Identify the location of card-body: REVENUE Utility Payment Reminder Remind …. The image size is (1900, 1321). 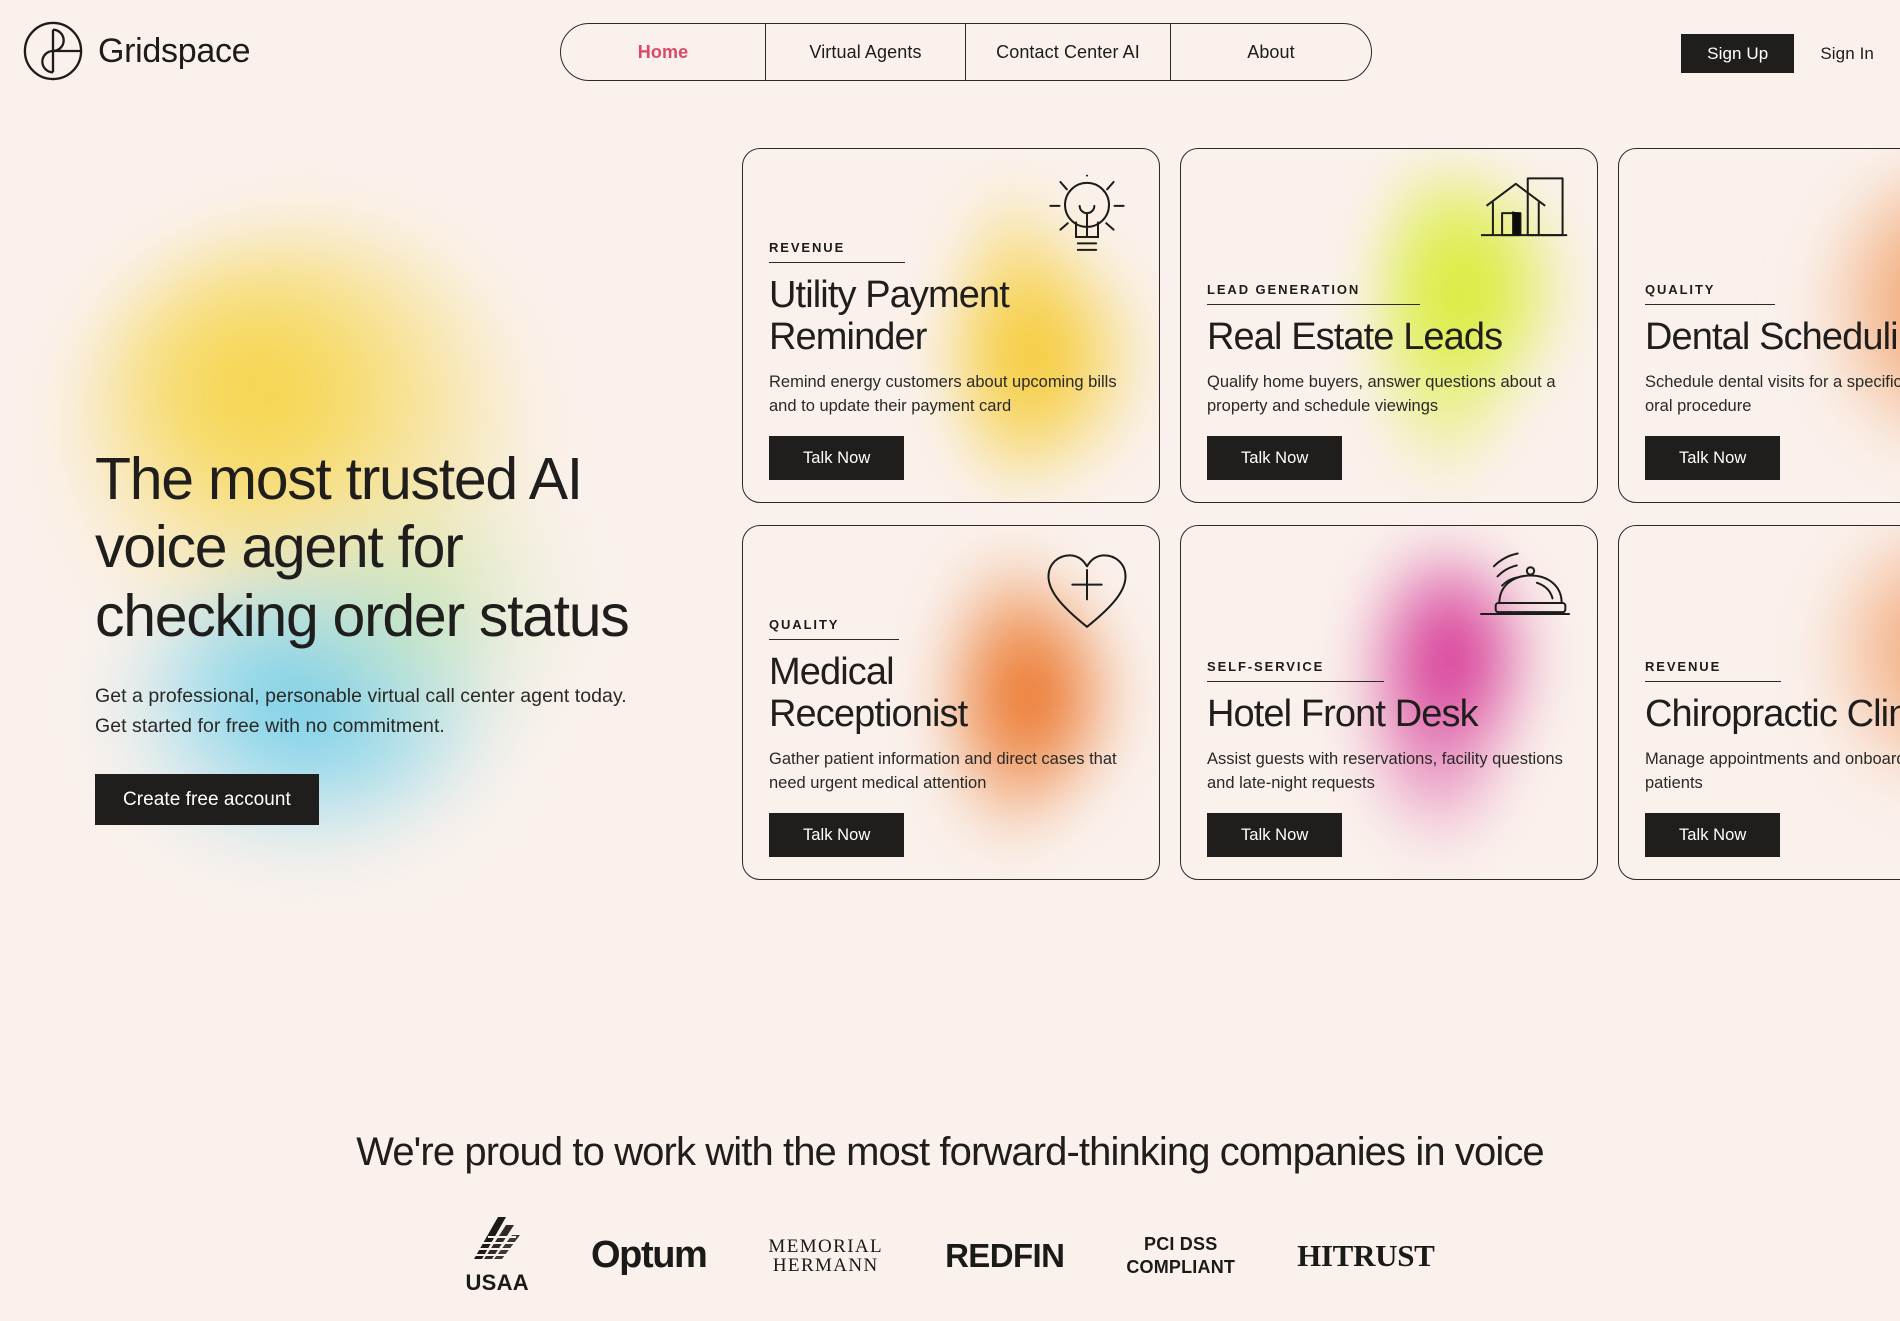
(954, 359).